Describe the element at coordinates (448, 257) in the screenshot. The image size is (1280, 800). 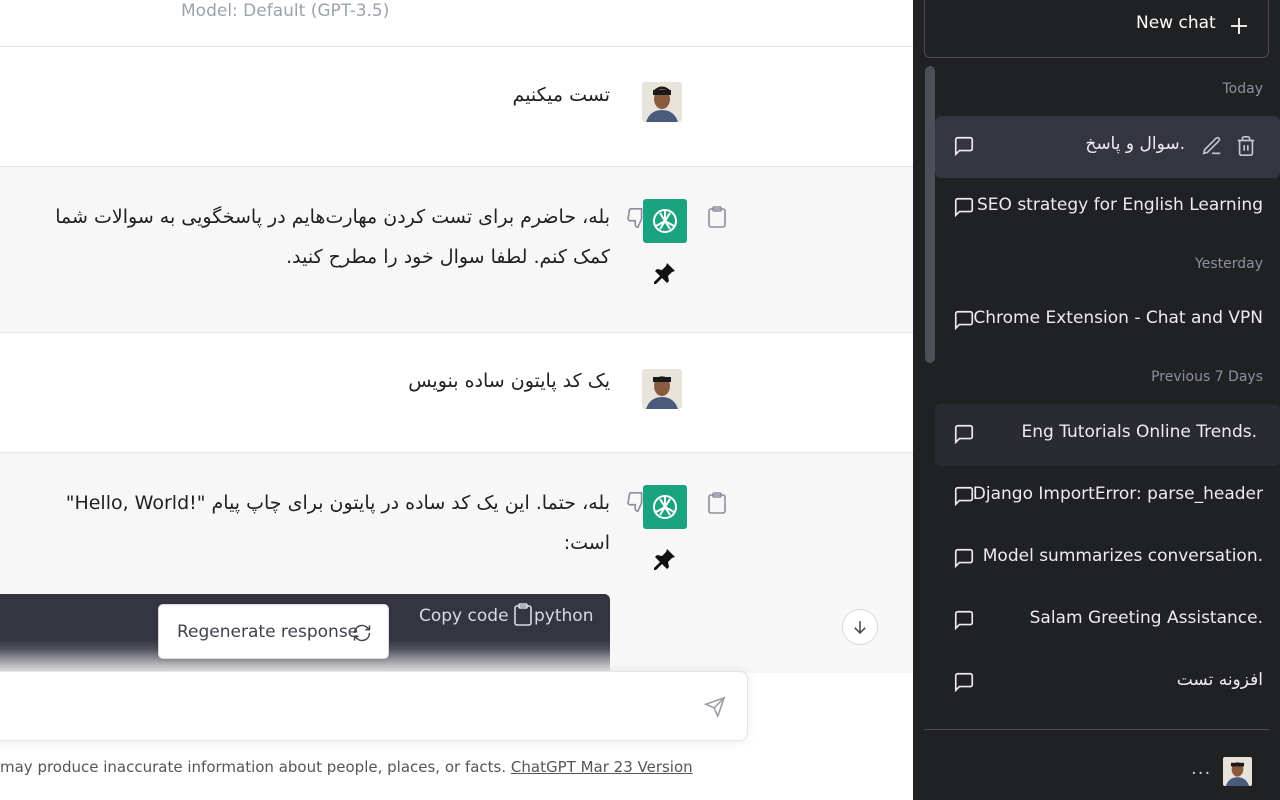
I see `message-line: کمک کنم. لطفا سوال خود را مطرح کنید.` at that location.